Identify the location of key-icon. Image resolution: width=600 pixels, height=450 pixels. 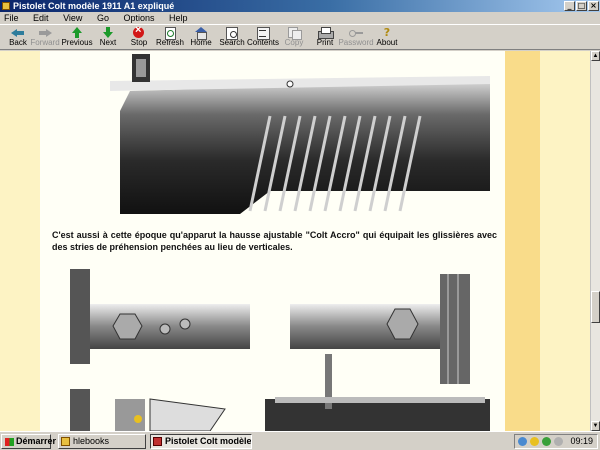
(356, 32).